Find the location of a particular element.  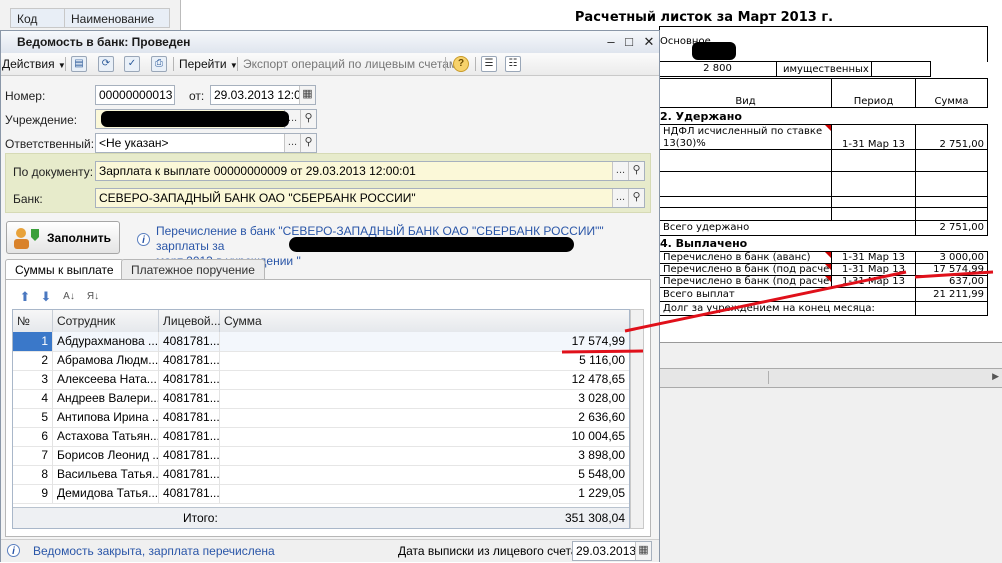

annotation-underline-right is located at coordinates (954, 274).